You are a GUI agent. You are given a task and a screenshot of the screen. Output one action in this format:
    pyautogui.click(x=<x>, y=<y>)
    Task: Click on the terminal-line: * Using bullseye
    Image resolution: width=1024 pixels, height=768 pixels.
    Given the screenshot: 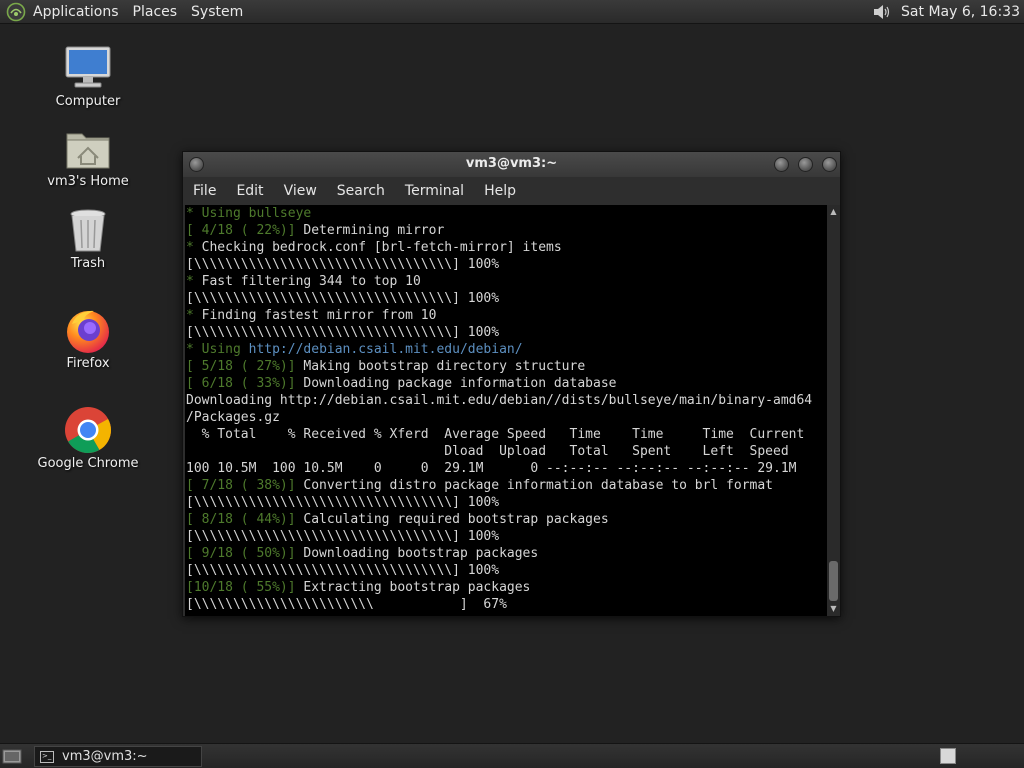 What is the action you would take?
    pyautogui.click(x=506, y=213)
    